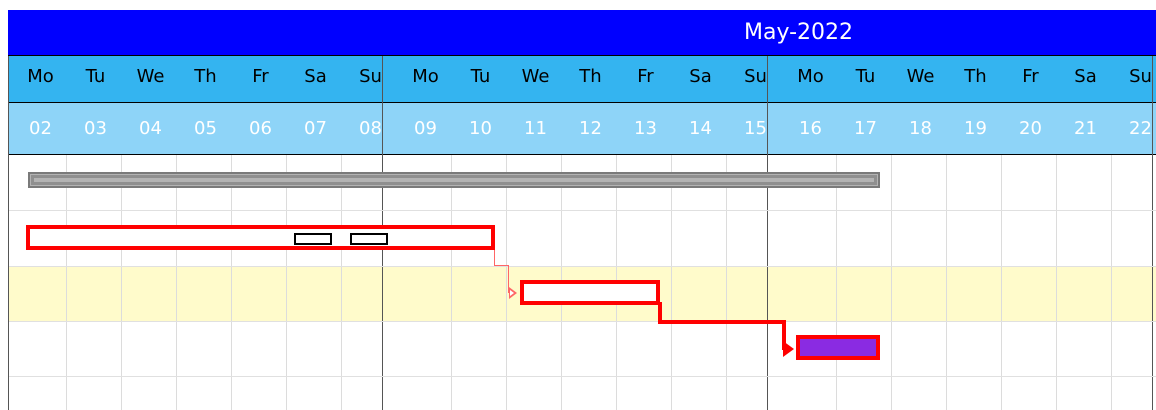 Image resolution: width=1156 pixels, height=410 pixels. I want to click on date-label: 07, so click(315, 128).